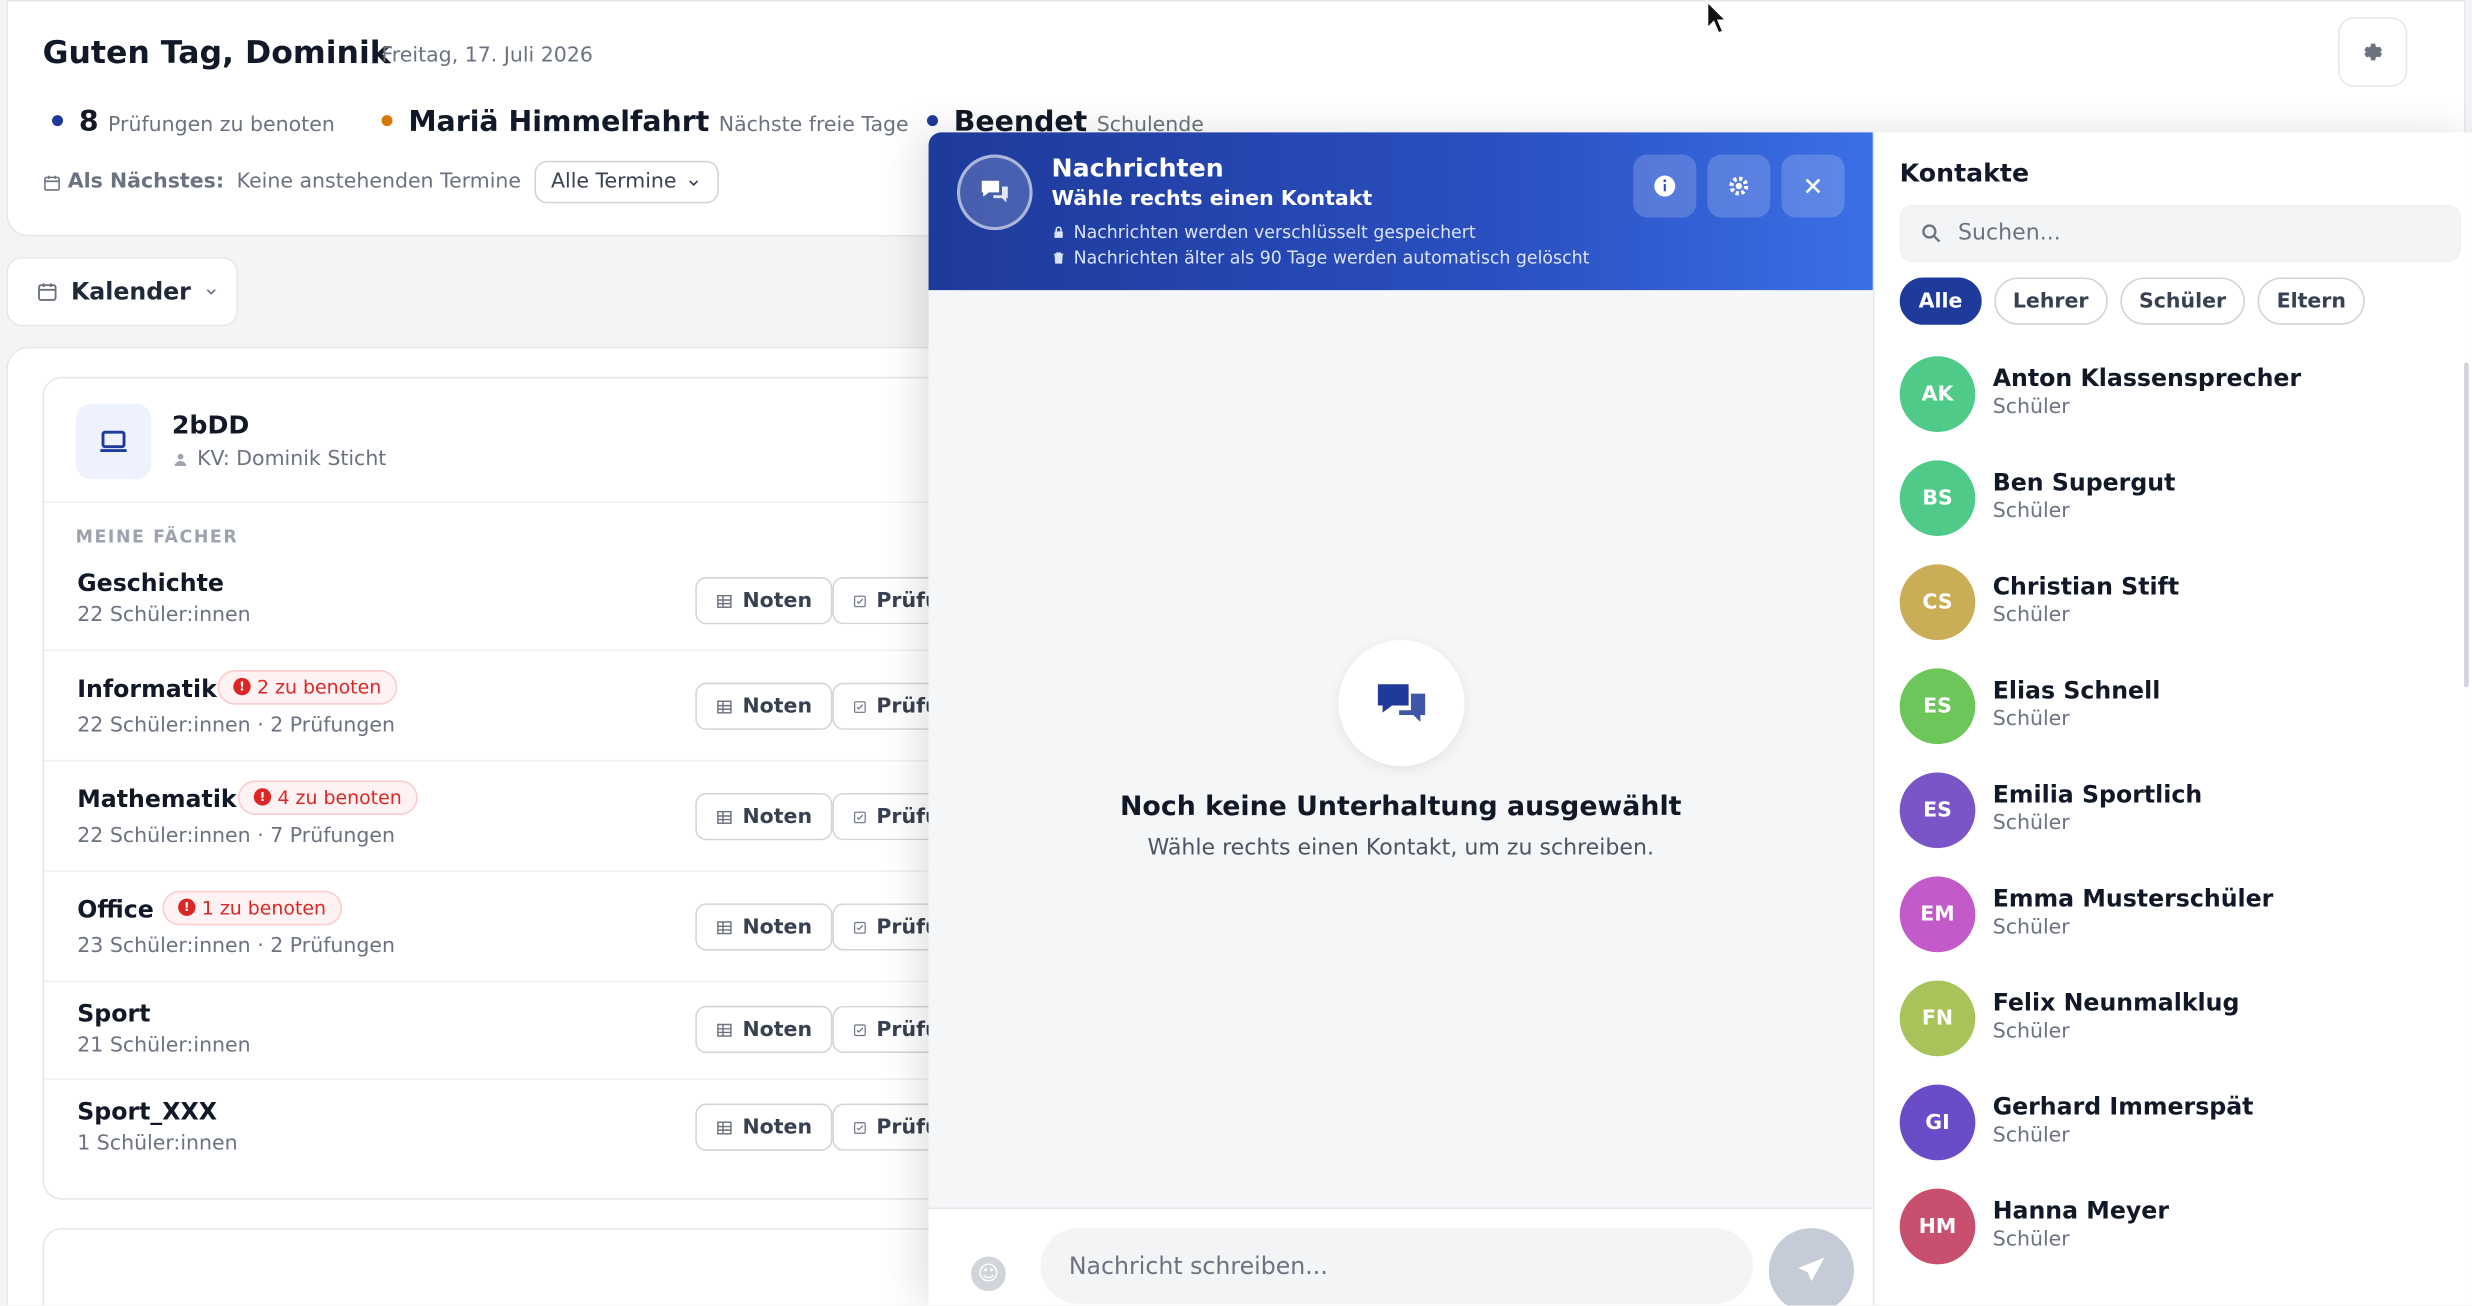 Image resolution: width=2472 pixels, height=1306 pixels. I want to click on close-chat-button, so click(1813, 186).